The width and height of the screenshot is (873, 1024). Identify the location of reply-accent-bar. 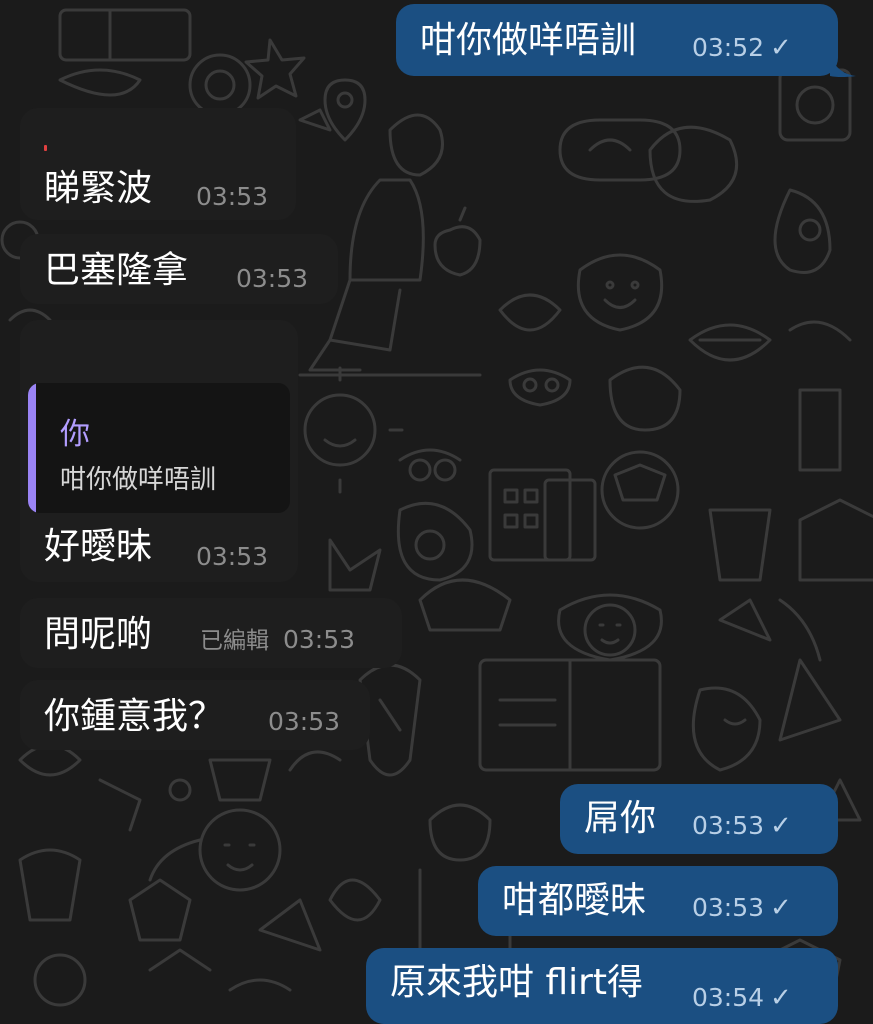
(32, 448).